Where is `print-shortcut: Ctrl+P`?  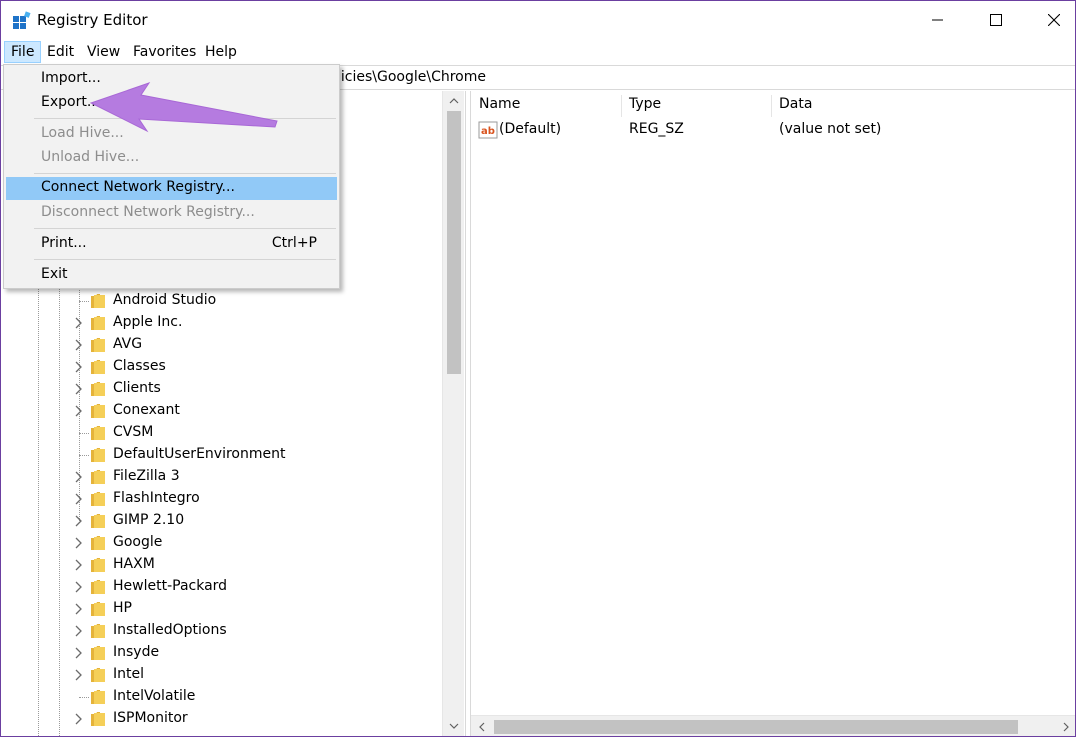 print-shortcut: Ctrl+P is located at coordinates (294, 243).